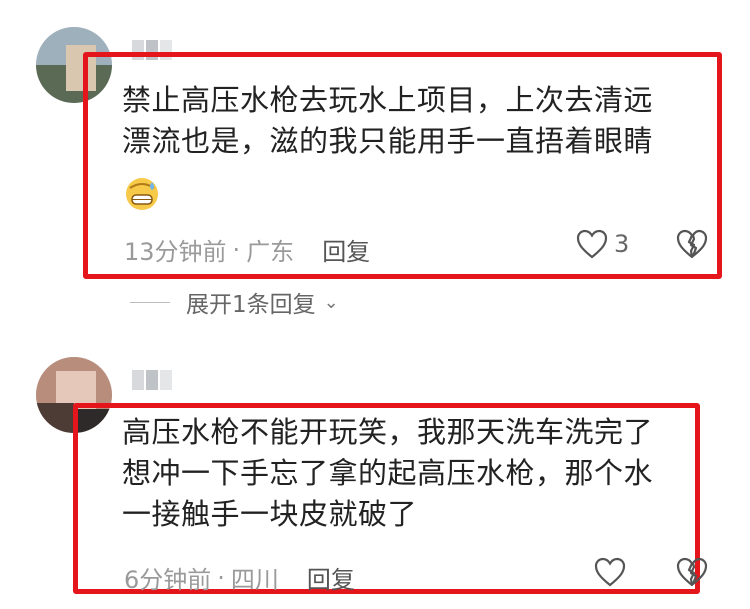  Describe the element at coordinates (150, 302) in the screenshot. I see `divider` at that location.